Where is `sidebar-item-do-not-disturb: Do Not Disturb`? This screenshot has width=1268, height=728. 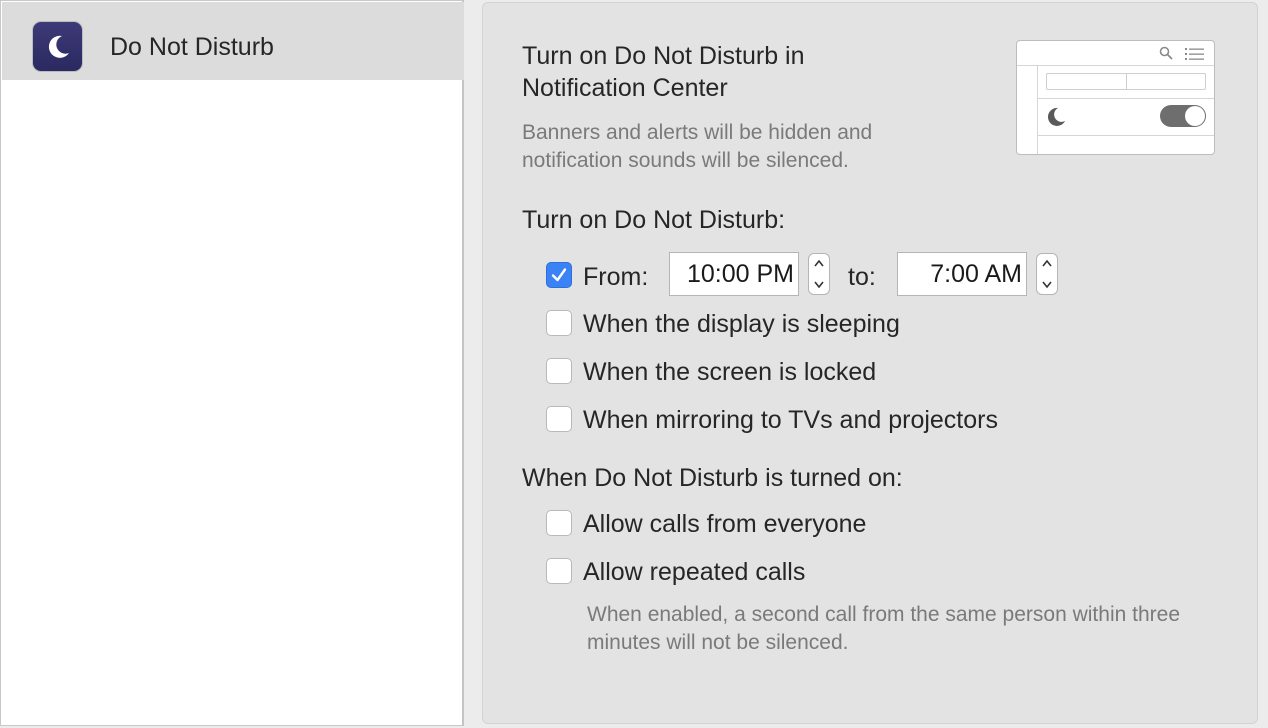
sidebar-item-do-not-disturb: Do Not Disturb is located at coordinates (233, 41).